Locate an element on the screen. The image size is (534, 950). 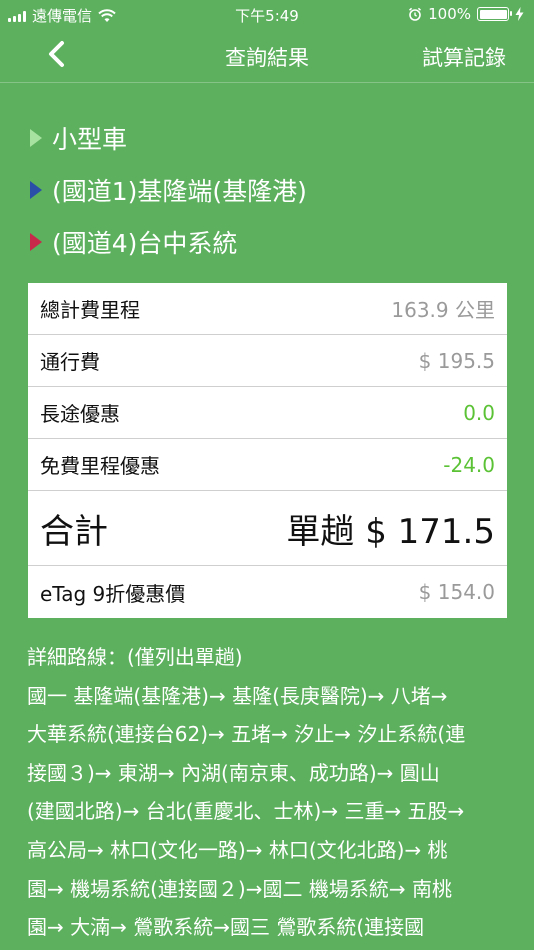
toll-row: 通行費 $ 195.5 is located at coordinates (267, 361).